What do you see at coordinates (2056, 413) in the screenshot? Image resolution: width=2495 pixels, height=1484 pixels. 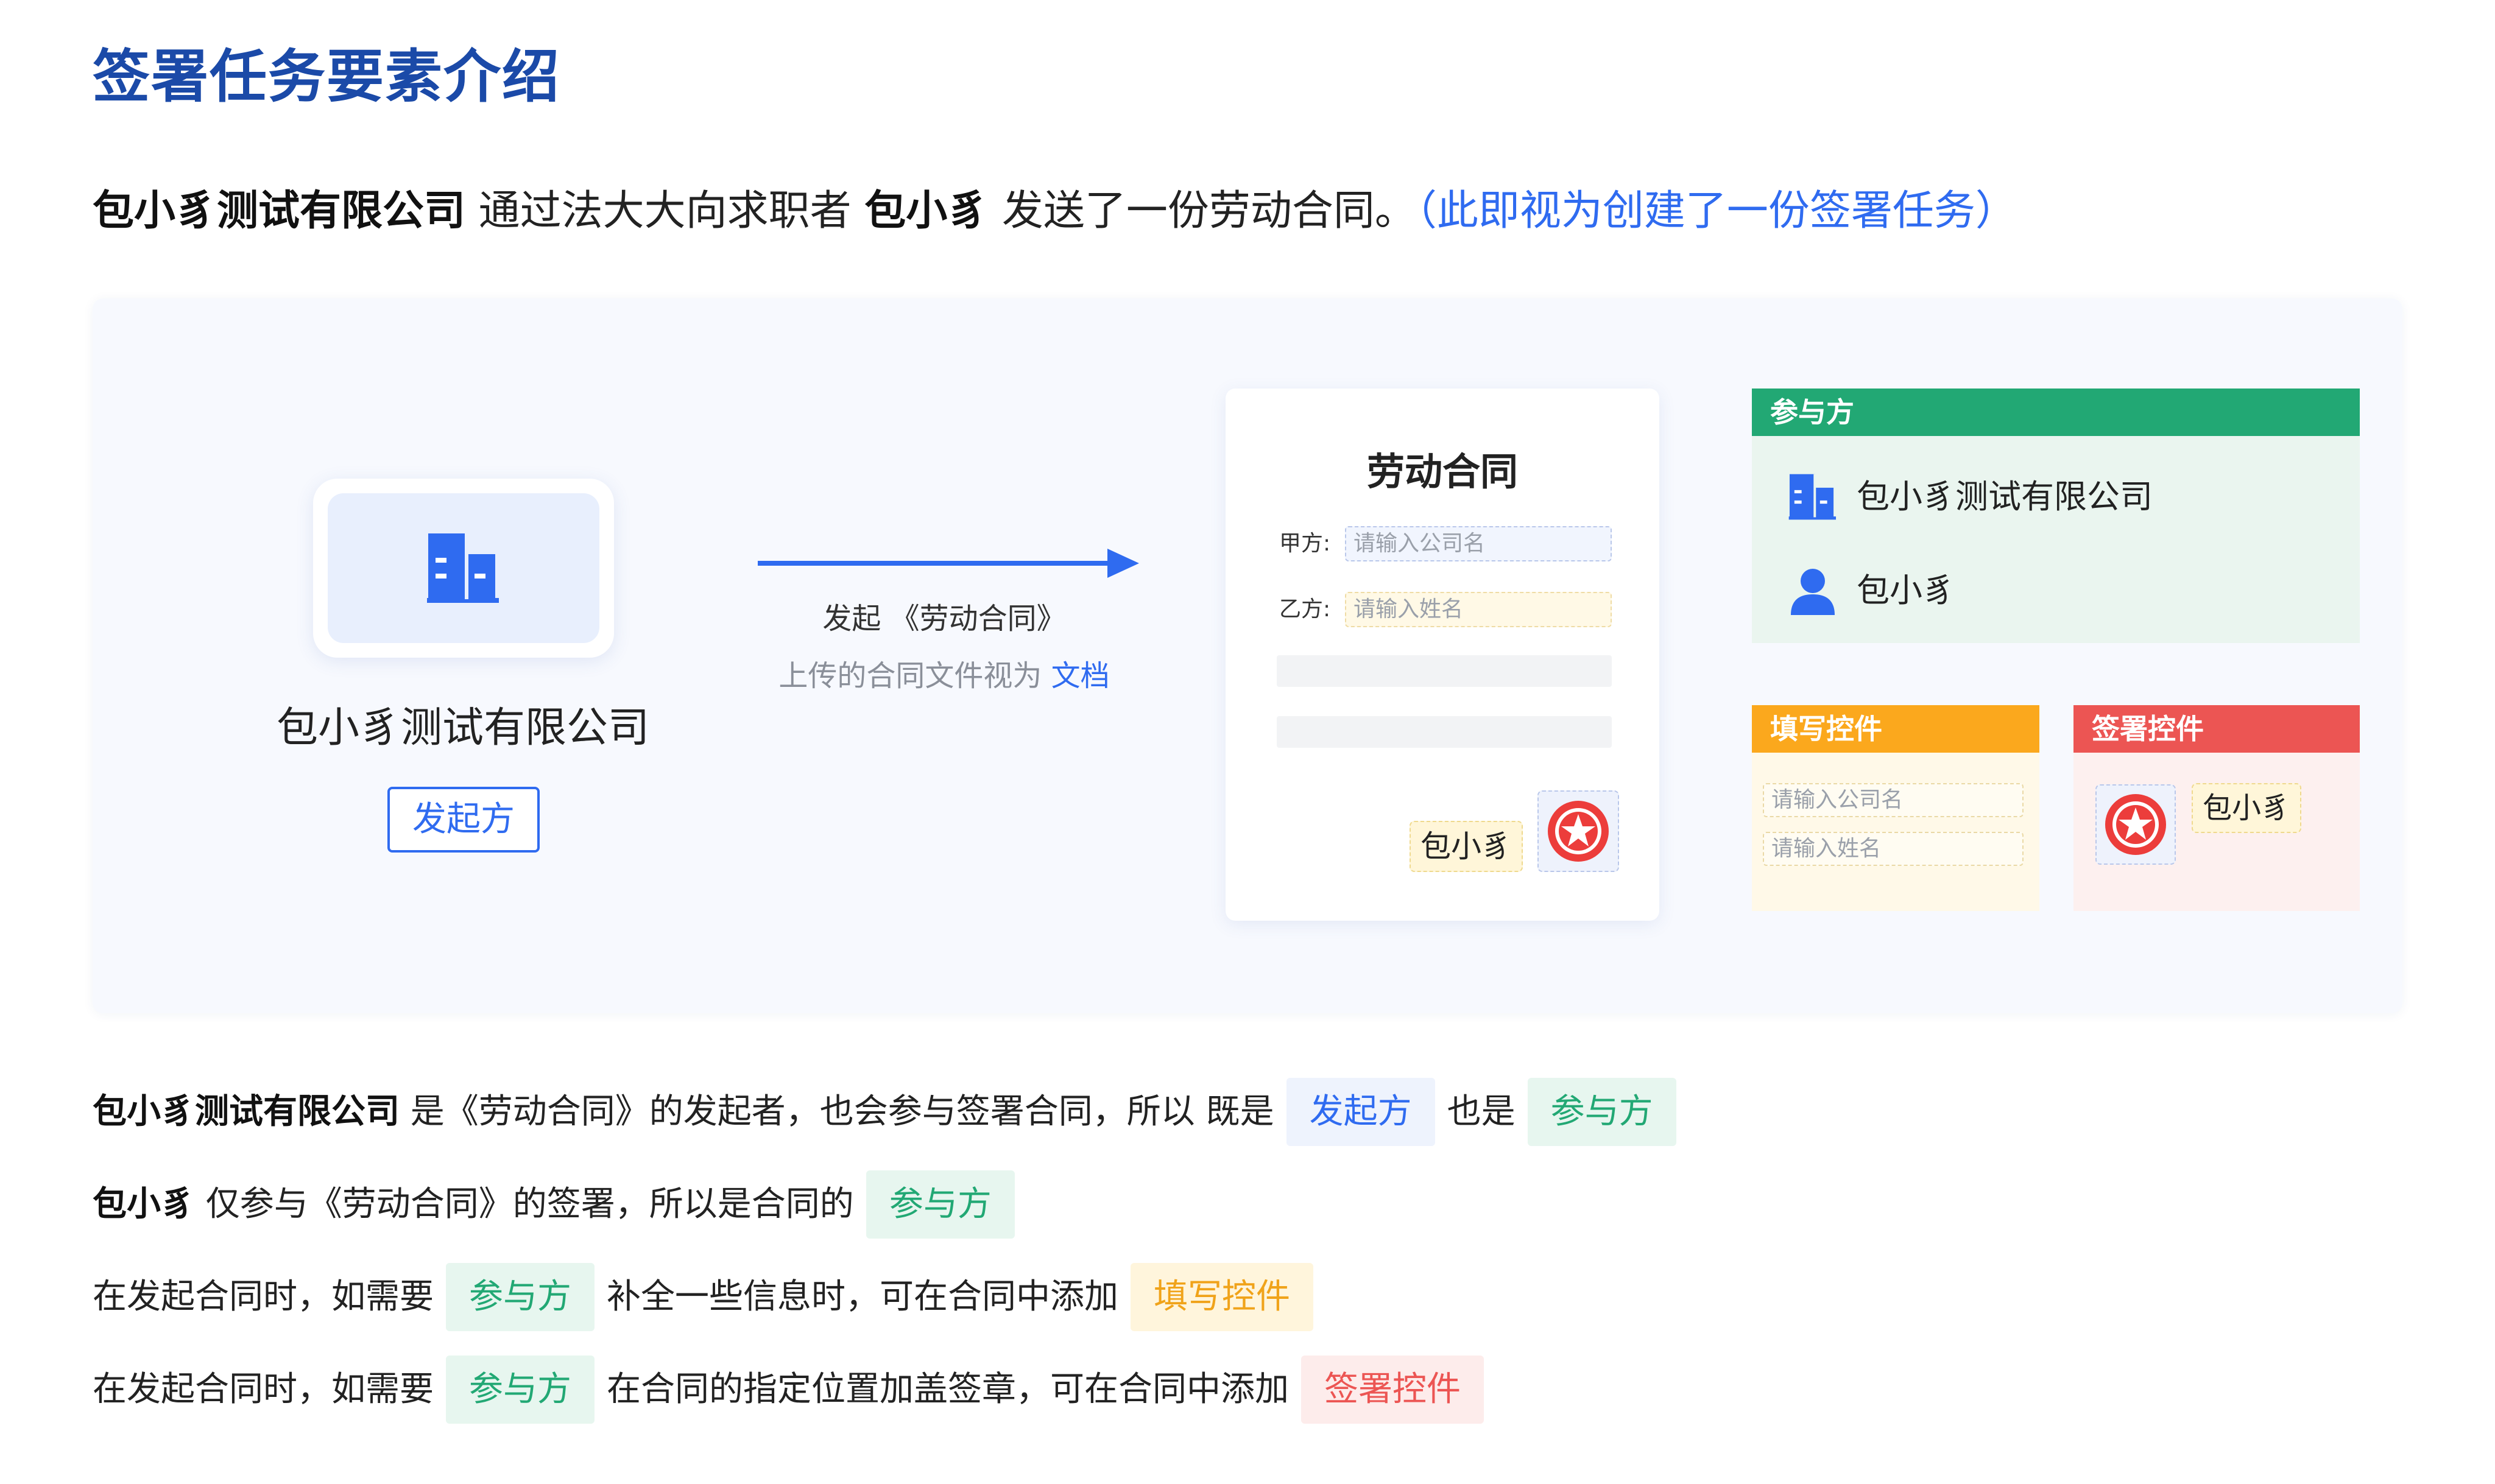 I see `participants-card-header: 参与方` at bounding box center [2056, 413].